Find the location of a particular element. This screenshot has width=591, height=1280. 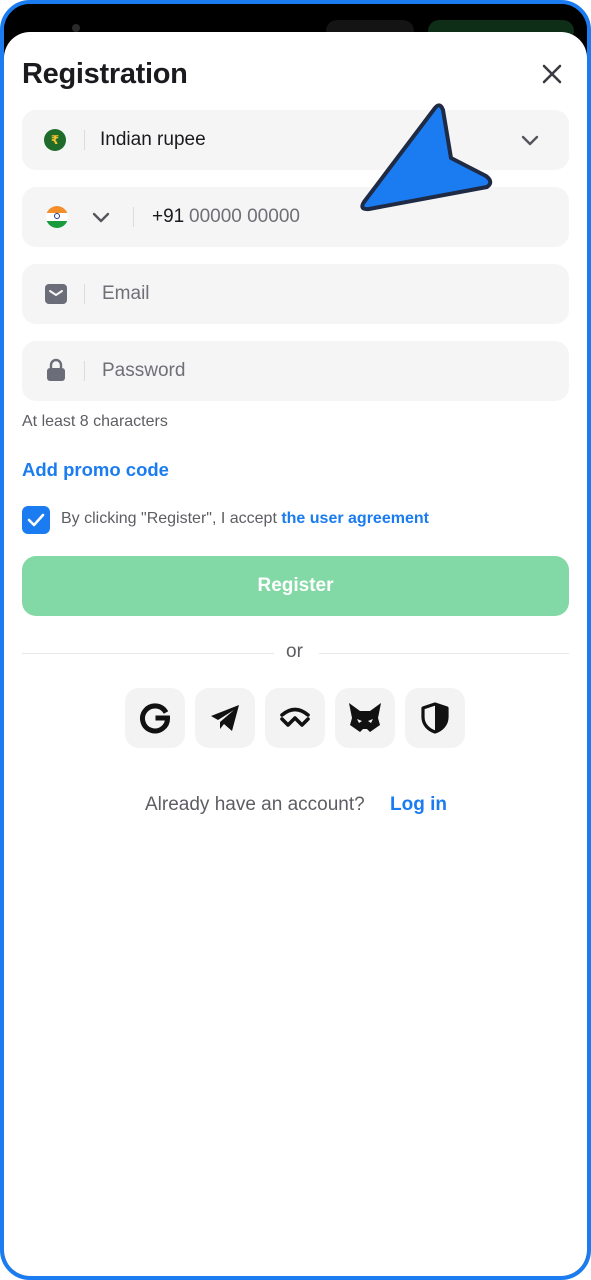

or-divider-label: or is located at coordinates (294, 651).